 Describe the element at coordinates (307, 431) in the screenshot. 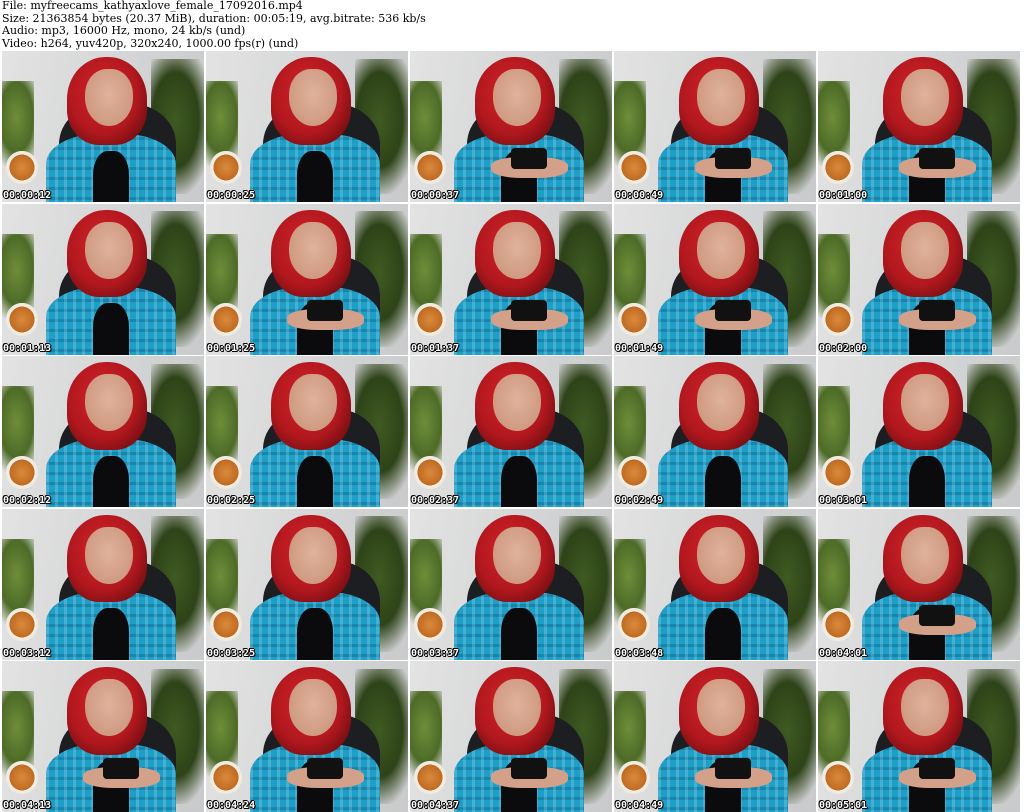

I see `video-thumbnail: 00:02:25` at that location.